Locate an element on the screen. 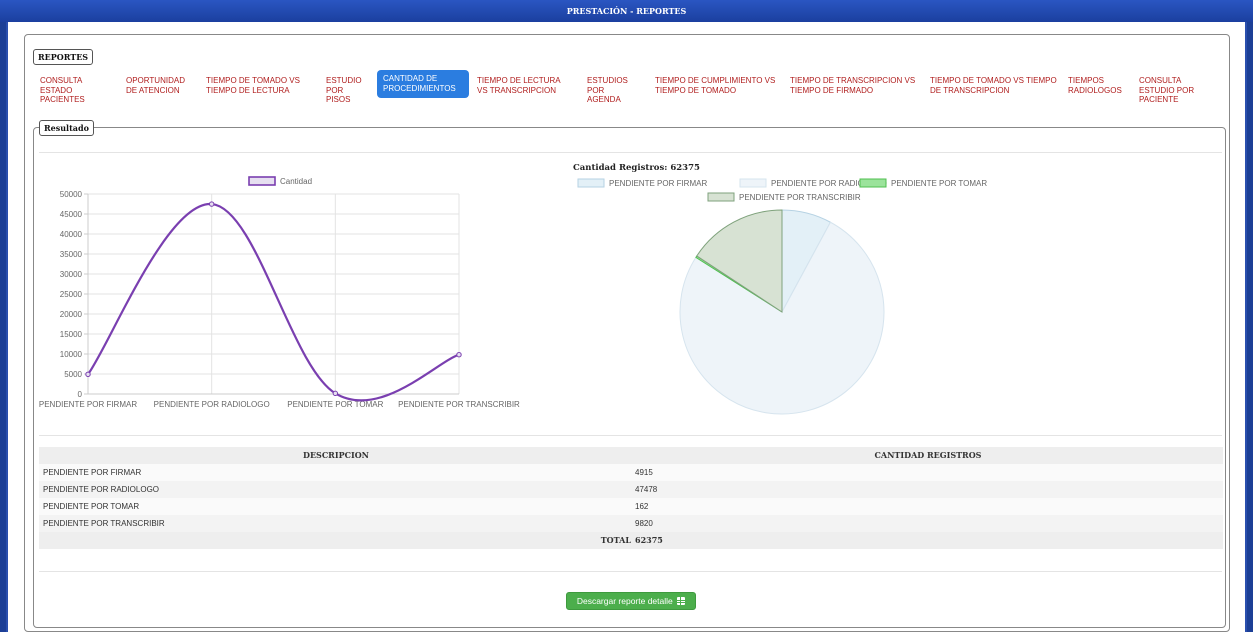 The width and height of the screenshot is (1253, 632). y-tick-label: 20000 is located at coordinates (71, 314).